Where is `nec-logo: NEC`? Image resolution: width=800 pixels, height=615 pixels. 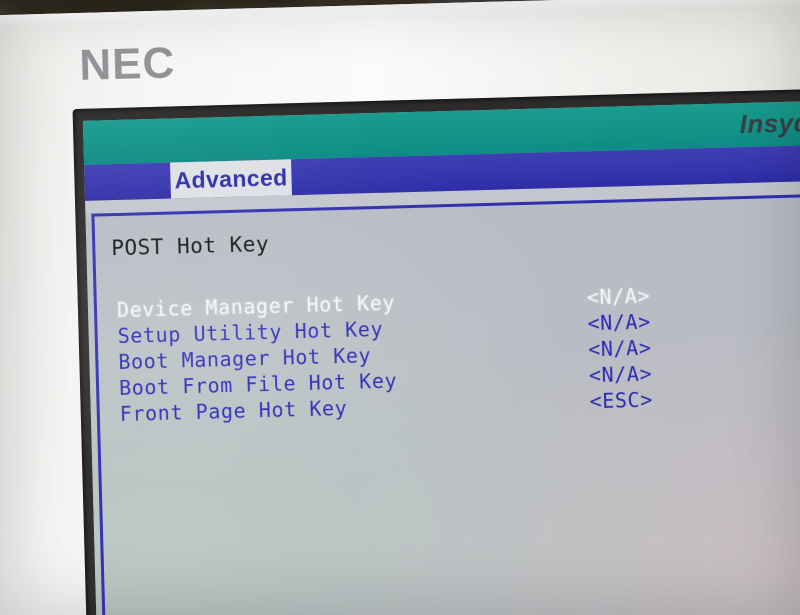 nec-logo: NEC is located at coordinates (127, 64).